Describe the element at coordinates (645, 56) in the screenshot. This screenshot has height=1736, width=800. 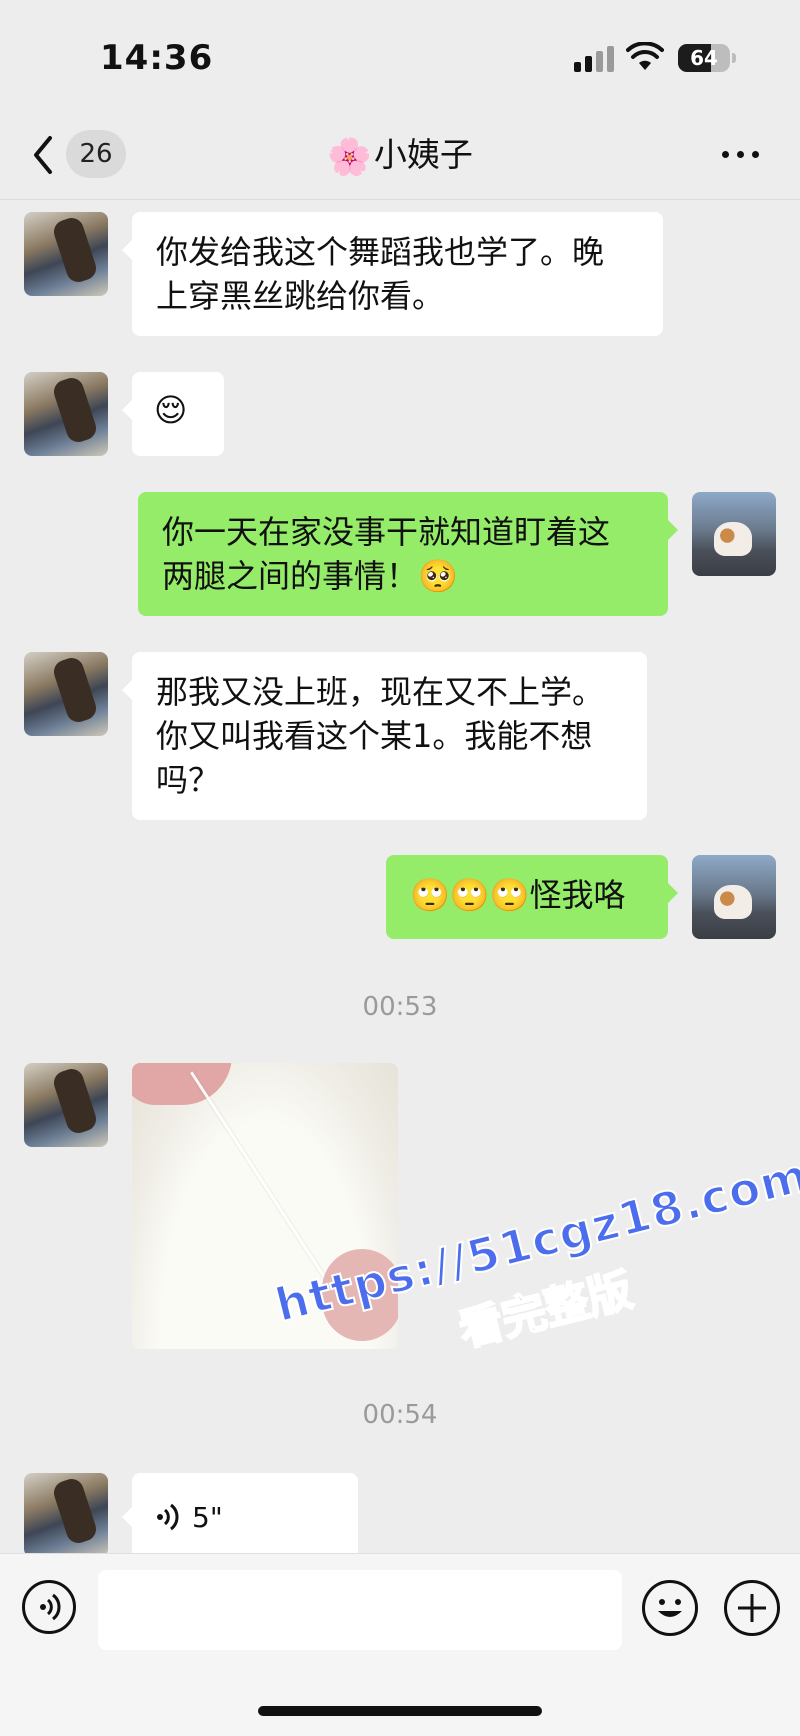
I see `wifi-icon` at that location.